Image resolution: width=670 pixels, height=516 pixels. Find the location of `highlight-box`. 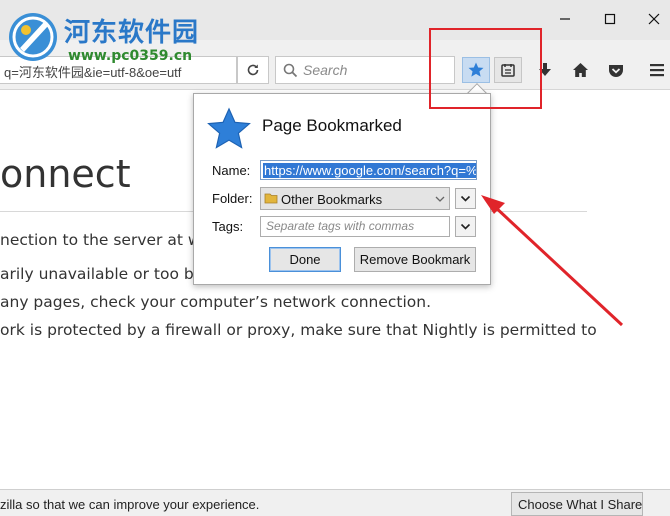

highlight-box is located at coordinates (485, 68).